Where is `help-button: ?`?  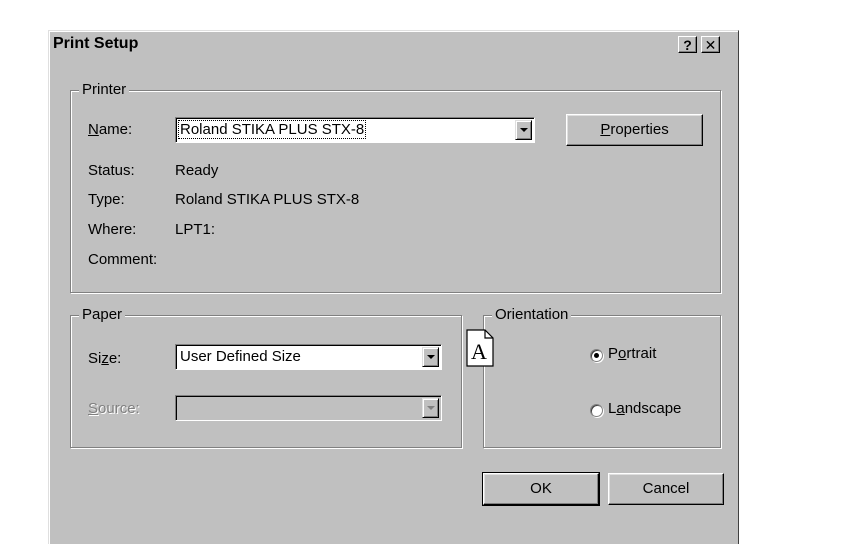
help-button: ? is located at coordinates (687, 44).